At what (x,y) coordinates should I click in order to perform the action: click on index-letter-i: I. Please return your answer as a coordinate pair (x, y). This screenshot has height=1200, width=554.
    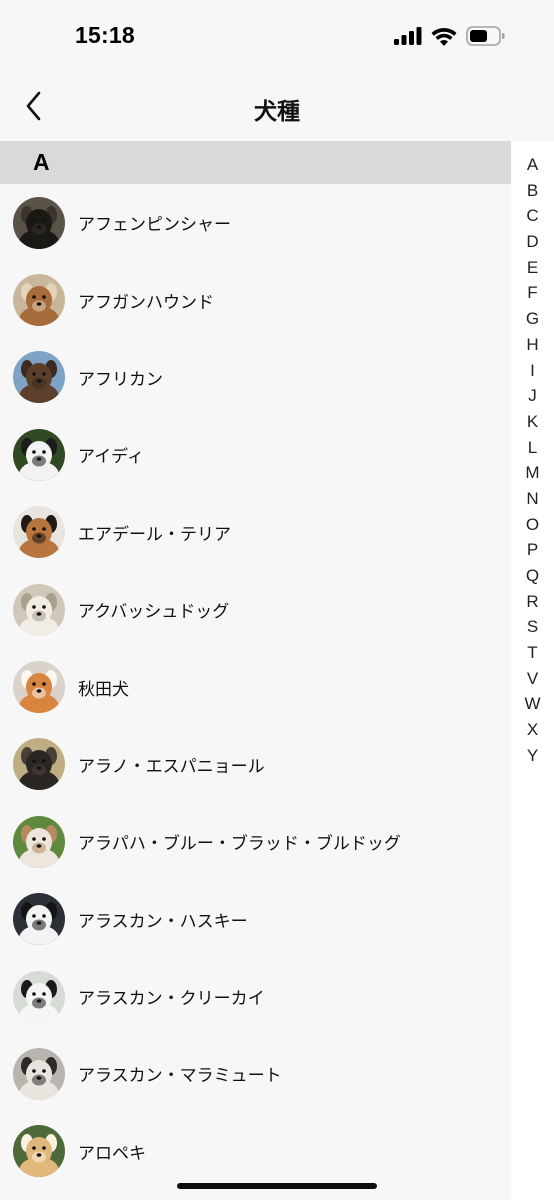
    Looking at the image, I should click on (532, 371).